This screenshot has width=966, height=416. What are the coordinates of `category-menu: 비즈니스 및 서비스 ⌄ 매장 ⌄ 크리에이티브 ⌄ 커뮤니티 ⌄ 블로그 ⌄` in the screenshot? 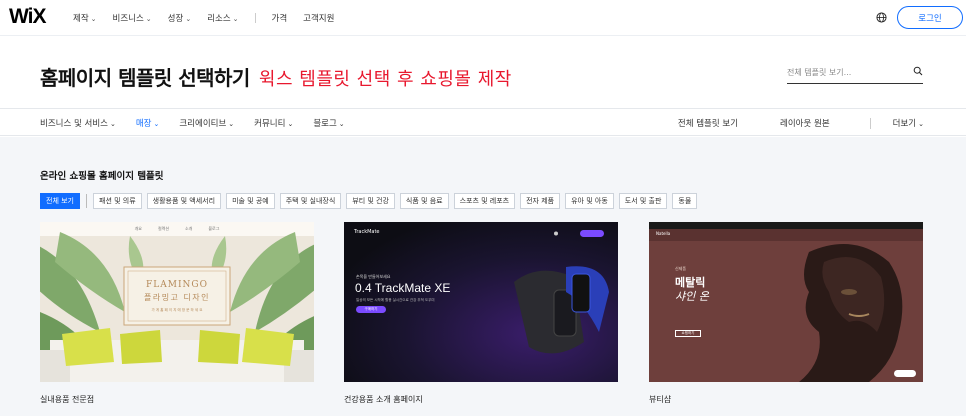 It's located at (202, 123).